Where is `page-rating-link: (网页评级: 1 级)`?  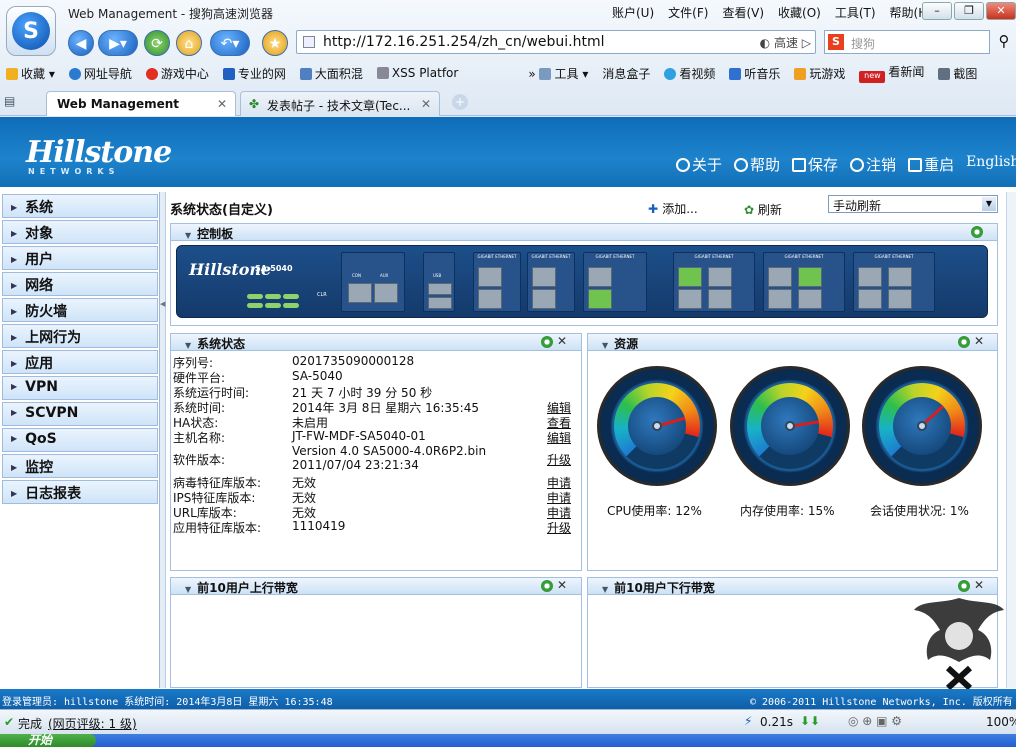 page-rating-link: (网页评级: 1 级) is located at coordinates (92, 723).